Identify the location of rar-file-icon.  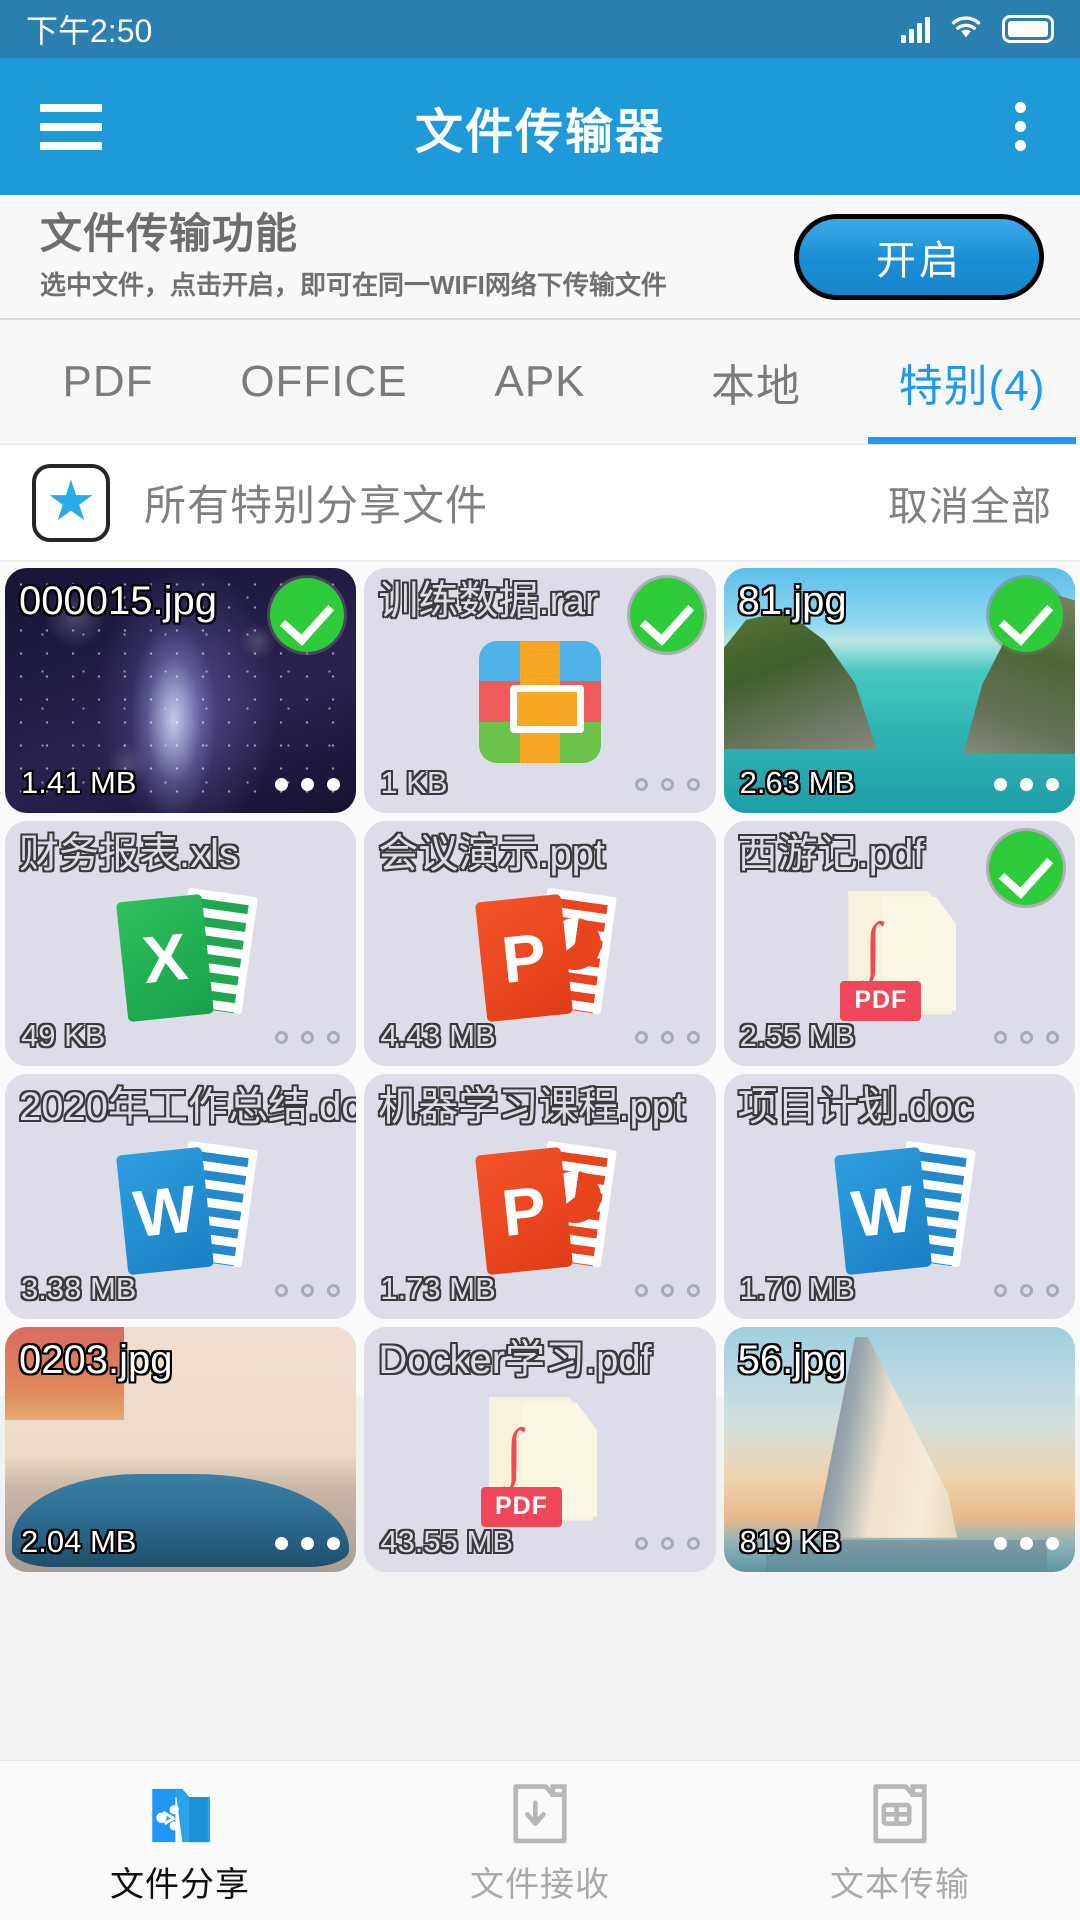
(539, 701).